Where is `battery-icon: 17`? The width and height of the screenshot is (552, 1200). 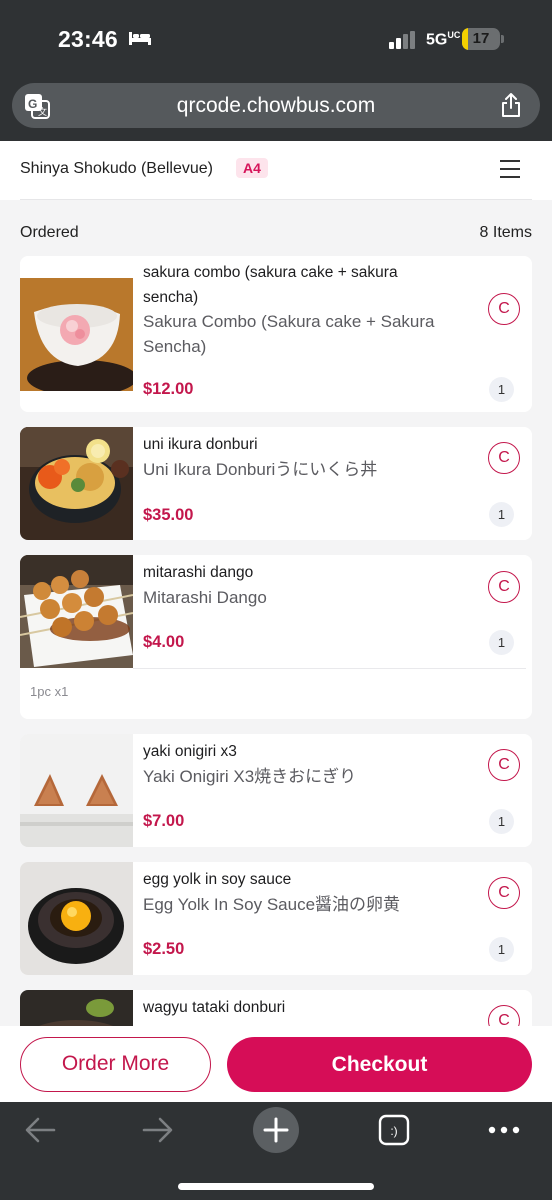 battery-icon: 17 is located at coordinates (481, 39).